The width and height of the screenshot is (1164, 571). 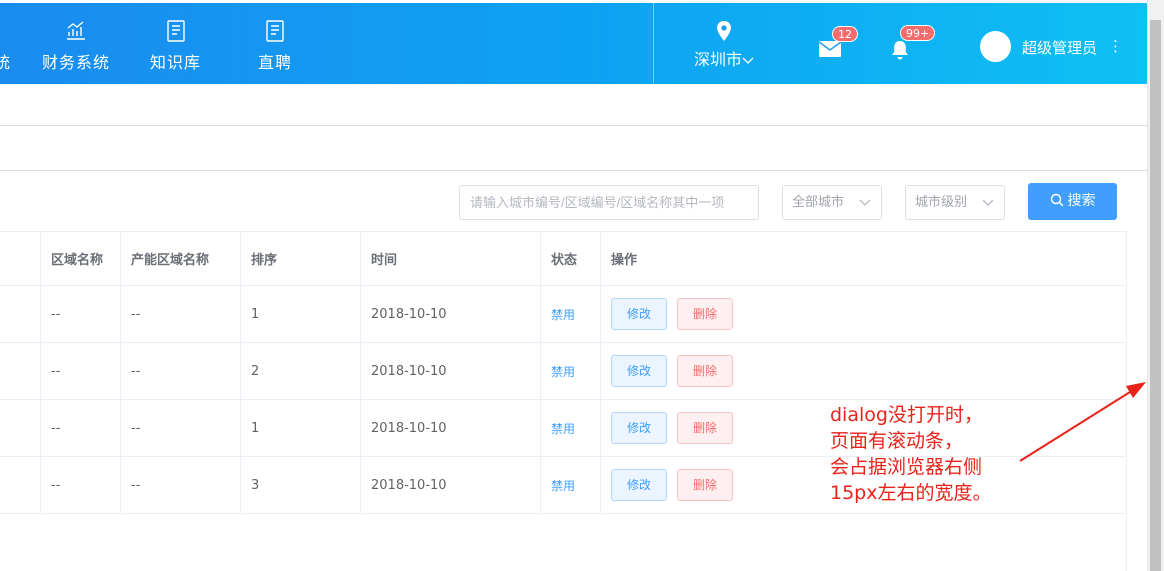 I want to click on bell-icon, so click(x=900, y=50).